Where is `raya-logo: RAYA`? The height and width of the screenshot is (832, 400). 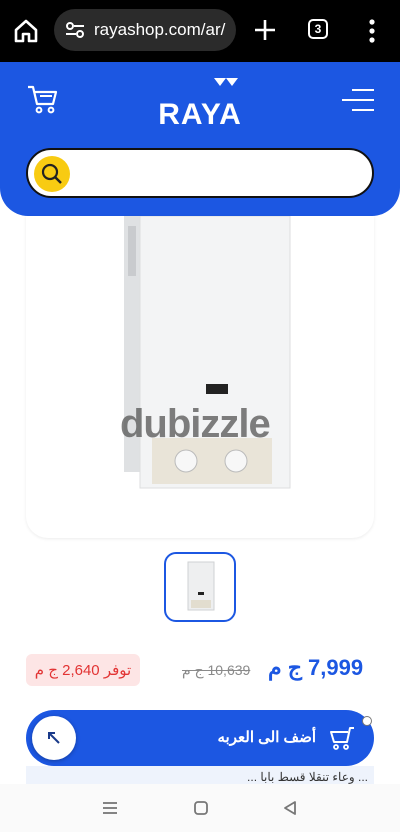 raya-logo: RAYA is located at coordinates (200, 102).